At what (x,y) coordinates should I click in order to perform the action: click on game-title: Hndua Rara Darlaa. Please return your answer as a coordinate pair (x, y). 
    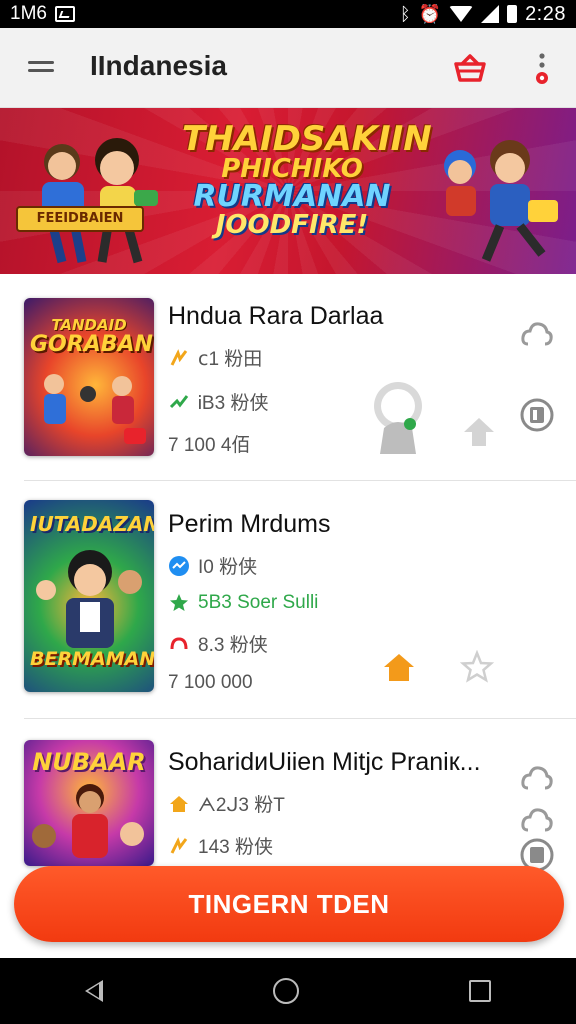
    Looking at the image, I should click on (275, 316).